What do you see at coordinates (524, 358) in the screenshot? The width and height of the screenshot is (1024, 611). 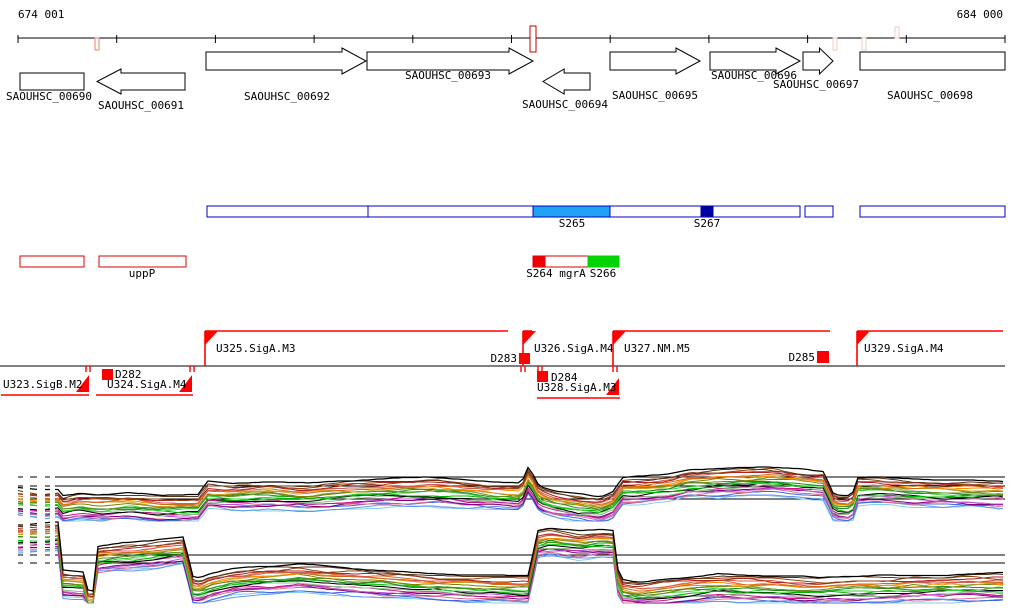 I see `terminator-box-D283` at bounding box center [524, 358].